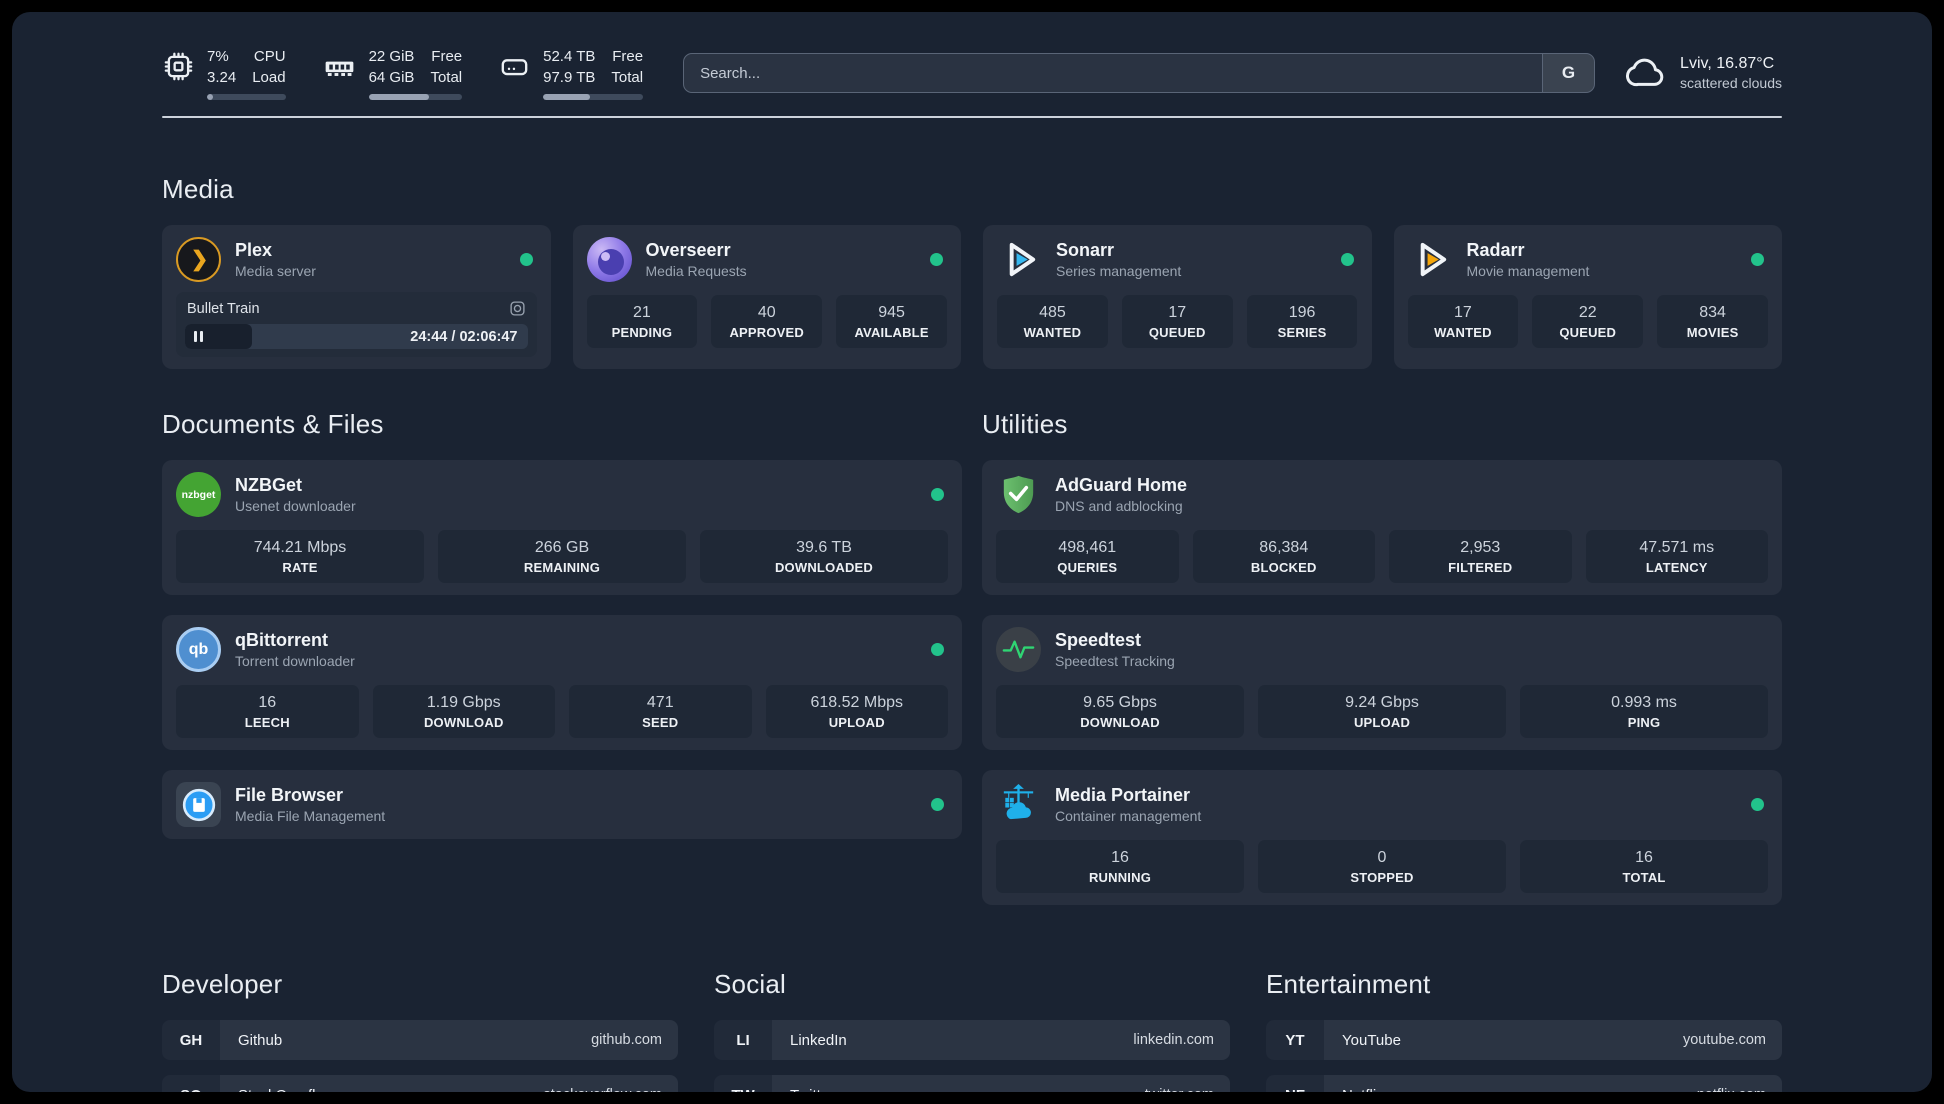 This screenshot has height=1104, width=1944. What do you see at coordinates (824, 556) in the screenshot?
I see `stat-downloaded: 39.6 TB DOWNLOADED` at bounding box center [824, 556].